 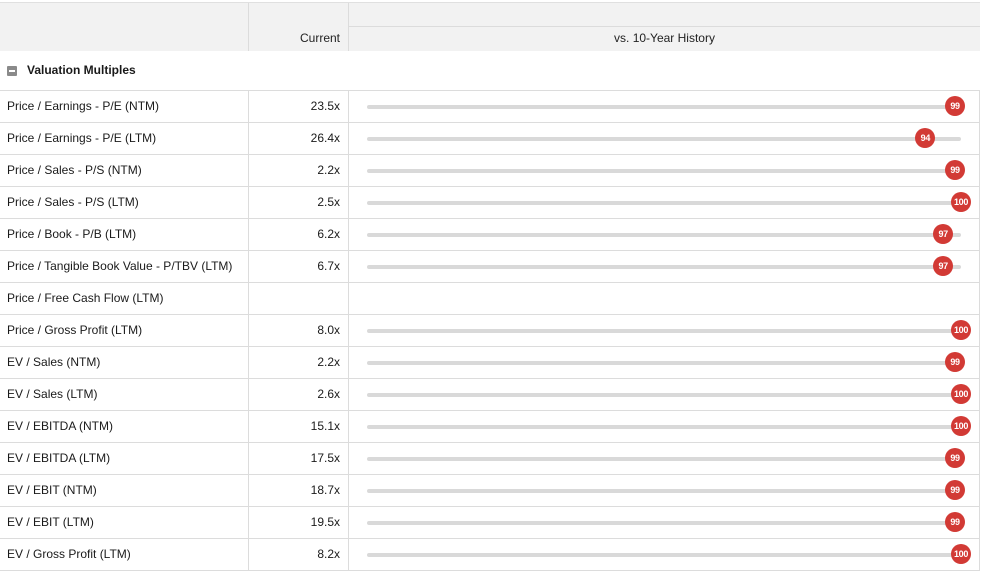 What do you see at coordinates (490, 299) in the screenshot?
I see `table-row: Price / Free Cash Flow (LTM)` at bounding box center [490, 299].